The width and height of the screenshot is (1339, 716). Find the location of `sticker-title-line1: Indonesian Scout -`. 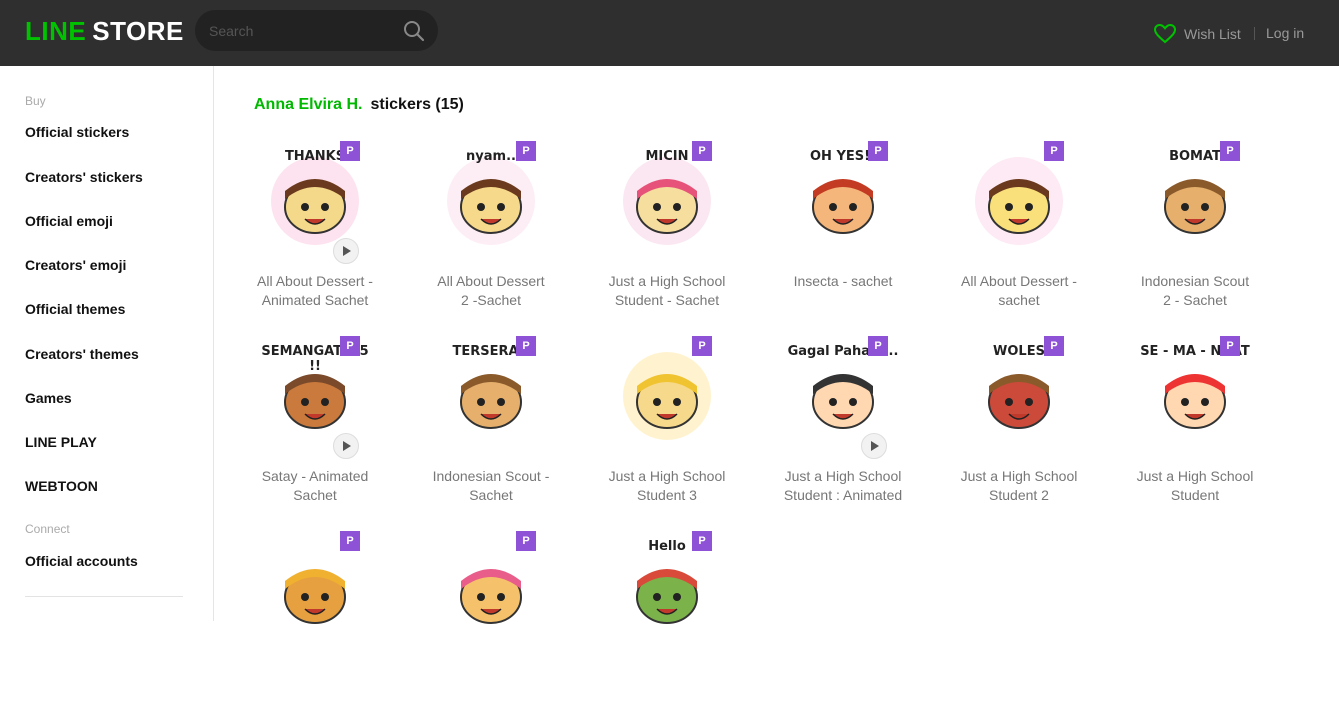

sticker-title-line1: Indonesian Scout - is located at coordinates (491, 476).